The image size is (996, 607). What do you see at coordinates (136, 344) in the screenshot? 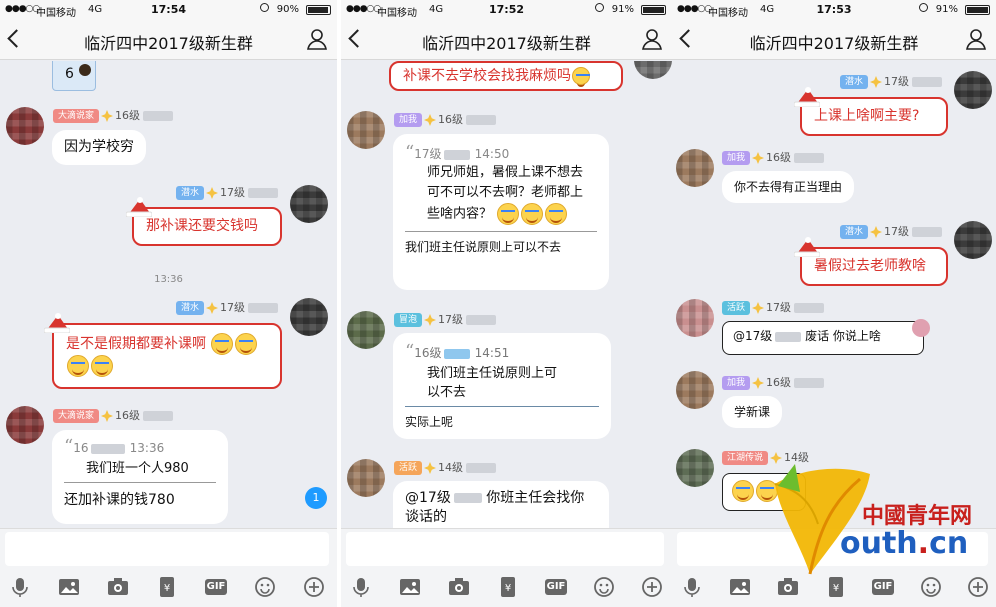
I see `message-text: 是不是假期都要补课啊` at bounding box center [136, 344].